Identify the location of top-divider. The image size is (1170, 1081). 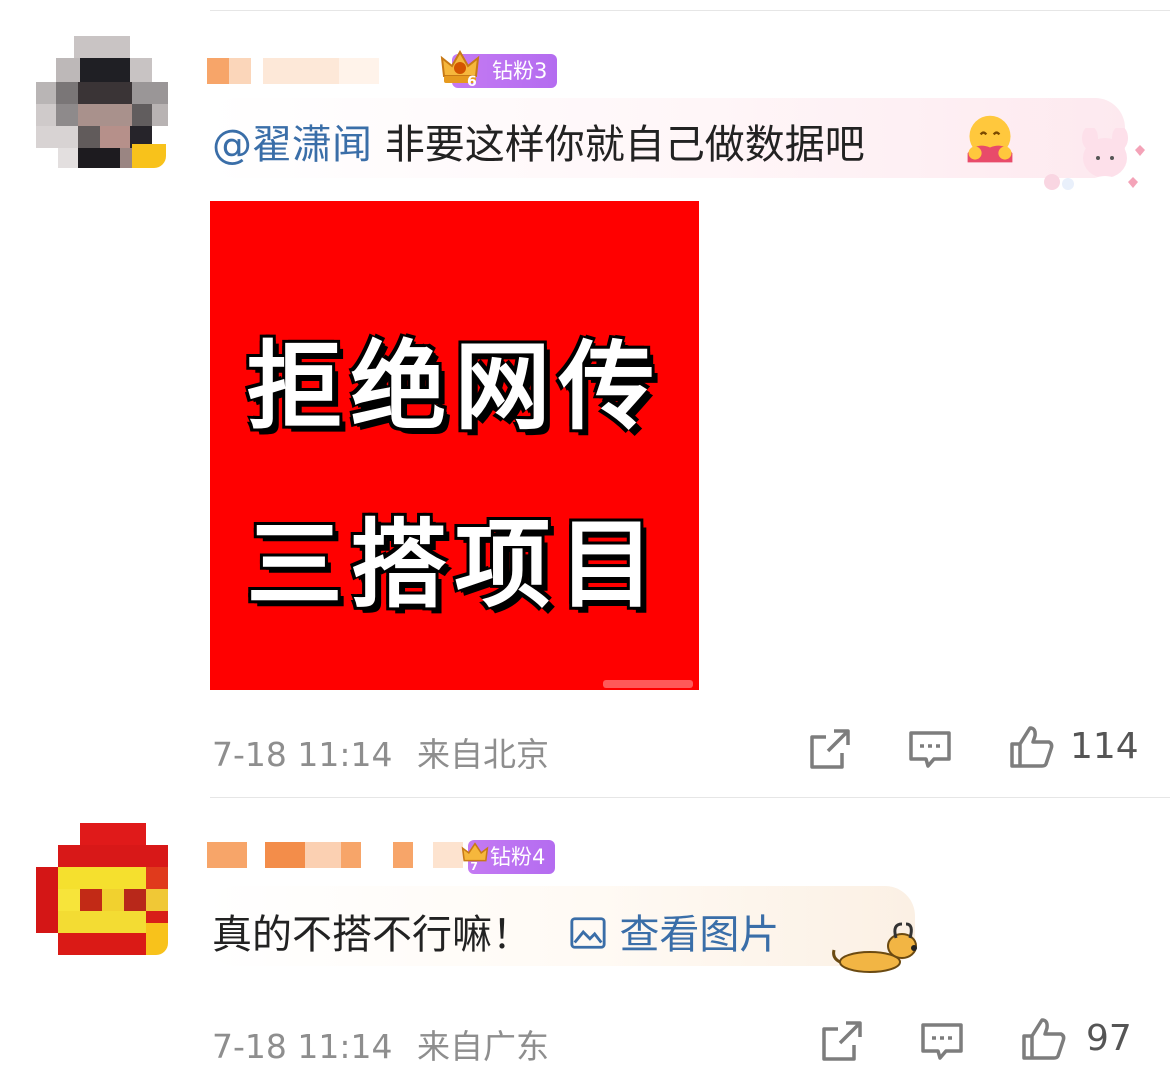
(690, 10).